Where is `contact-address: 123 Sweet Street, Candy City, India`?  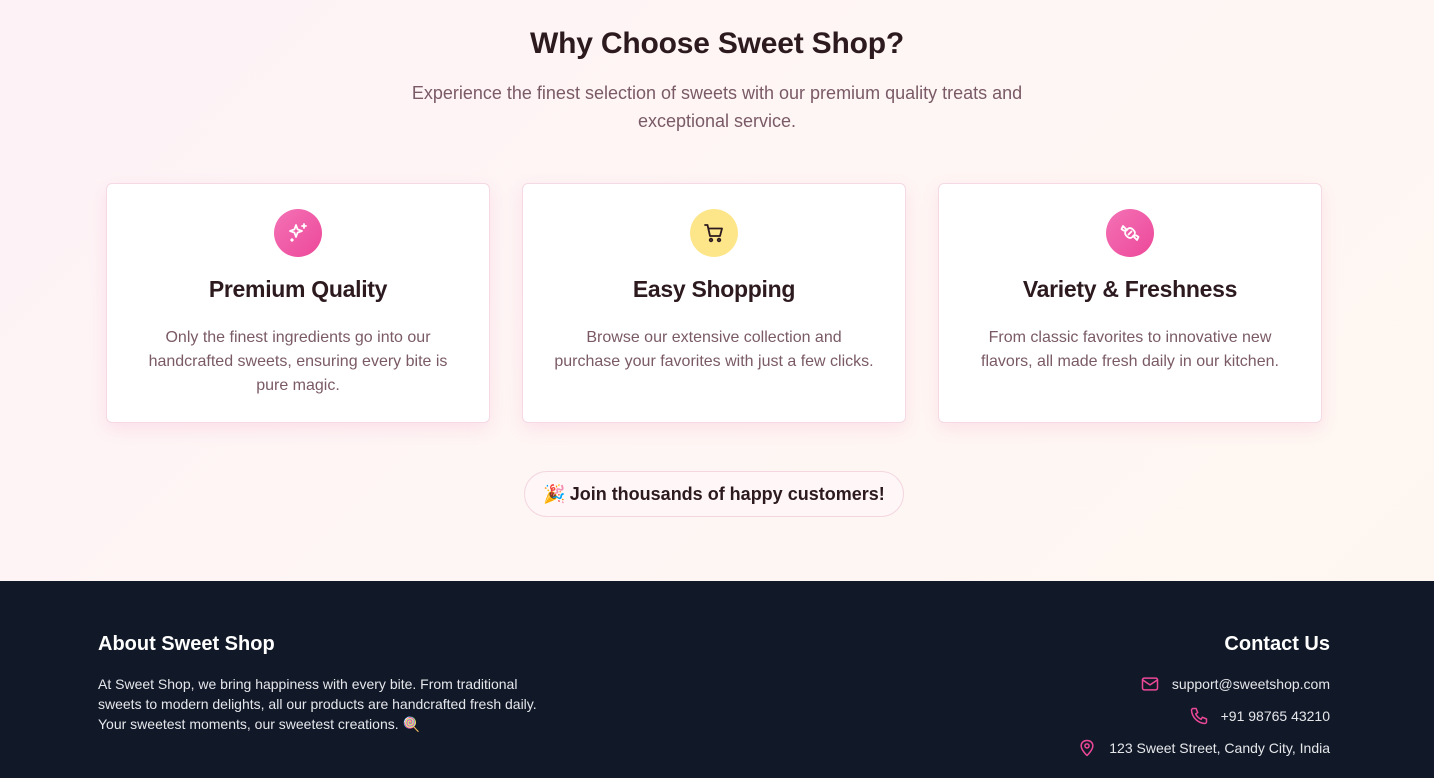 contact-address: 123 Sweet Street, Candy City, India is located at coordinates (1203, 748).